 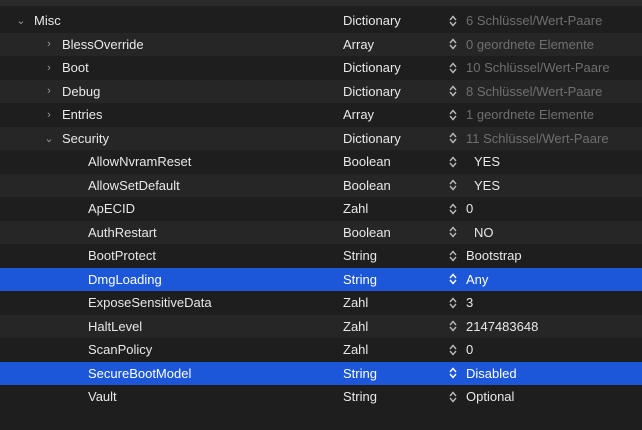 I want to click on row-value-cell: NO, so click(x=554, y=232).